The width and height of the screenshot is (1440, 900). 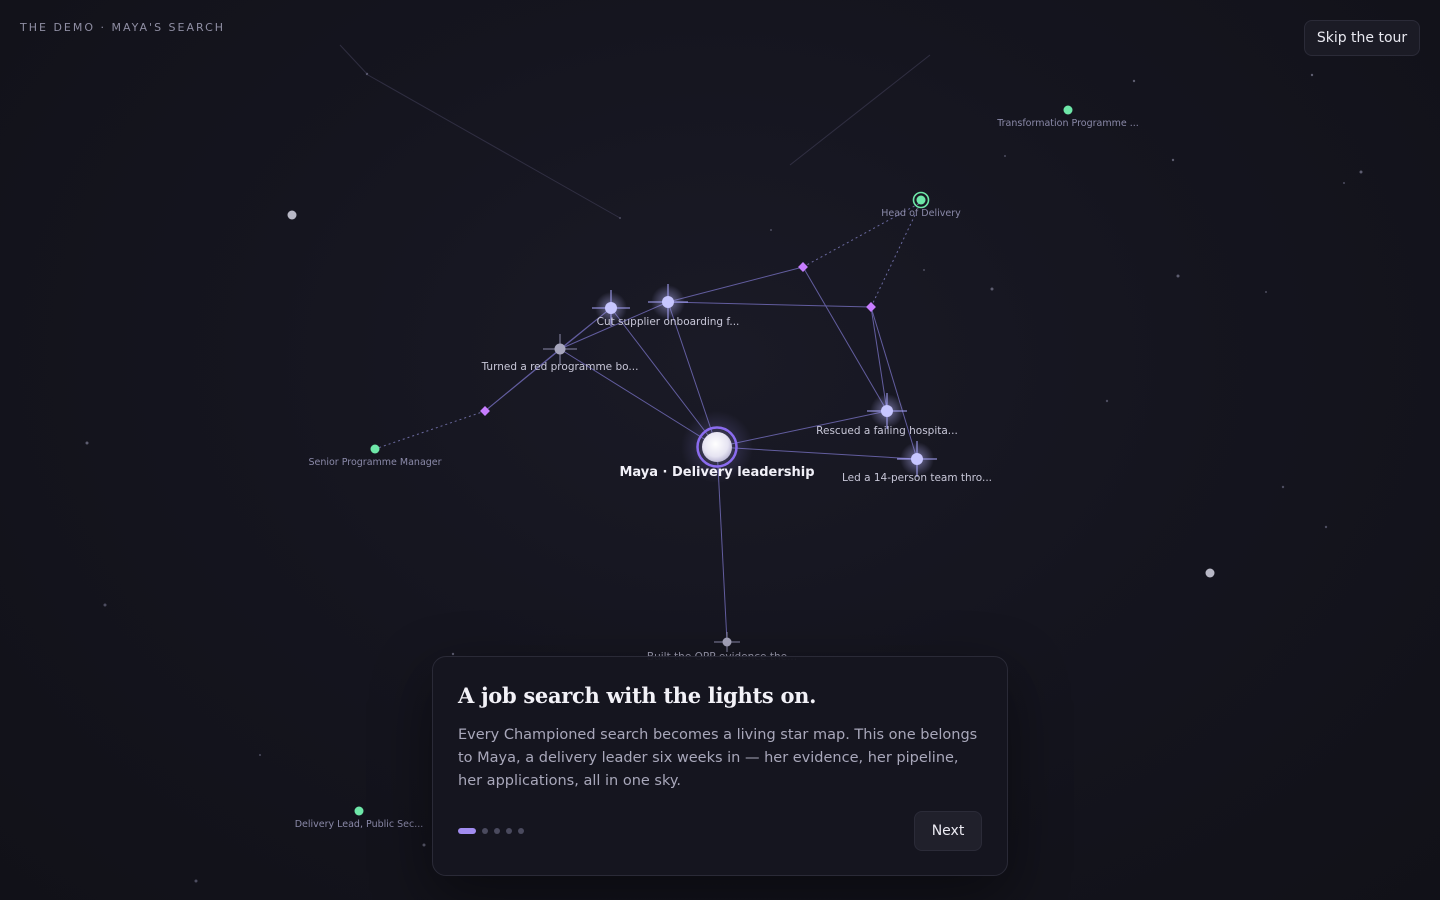 I want to click on tour-card-footer: Next, so click(x=720, y=831).